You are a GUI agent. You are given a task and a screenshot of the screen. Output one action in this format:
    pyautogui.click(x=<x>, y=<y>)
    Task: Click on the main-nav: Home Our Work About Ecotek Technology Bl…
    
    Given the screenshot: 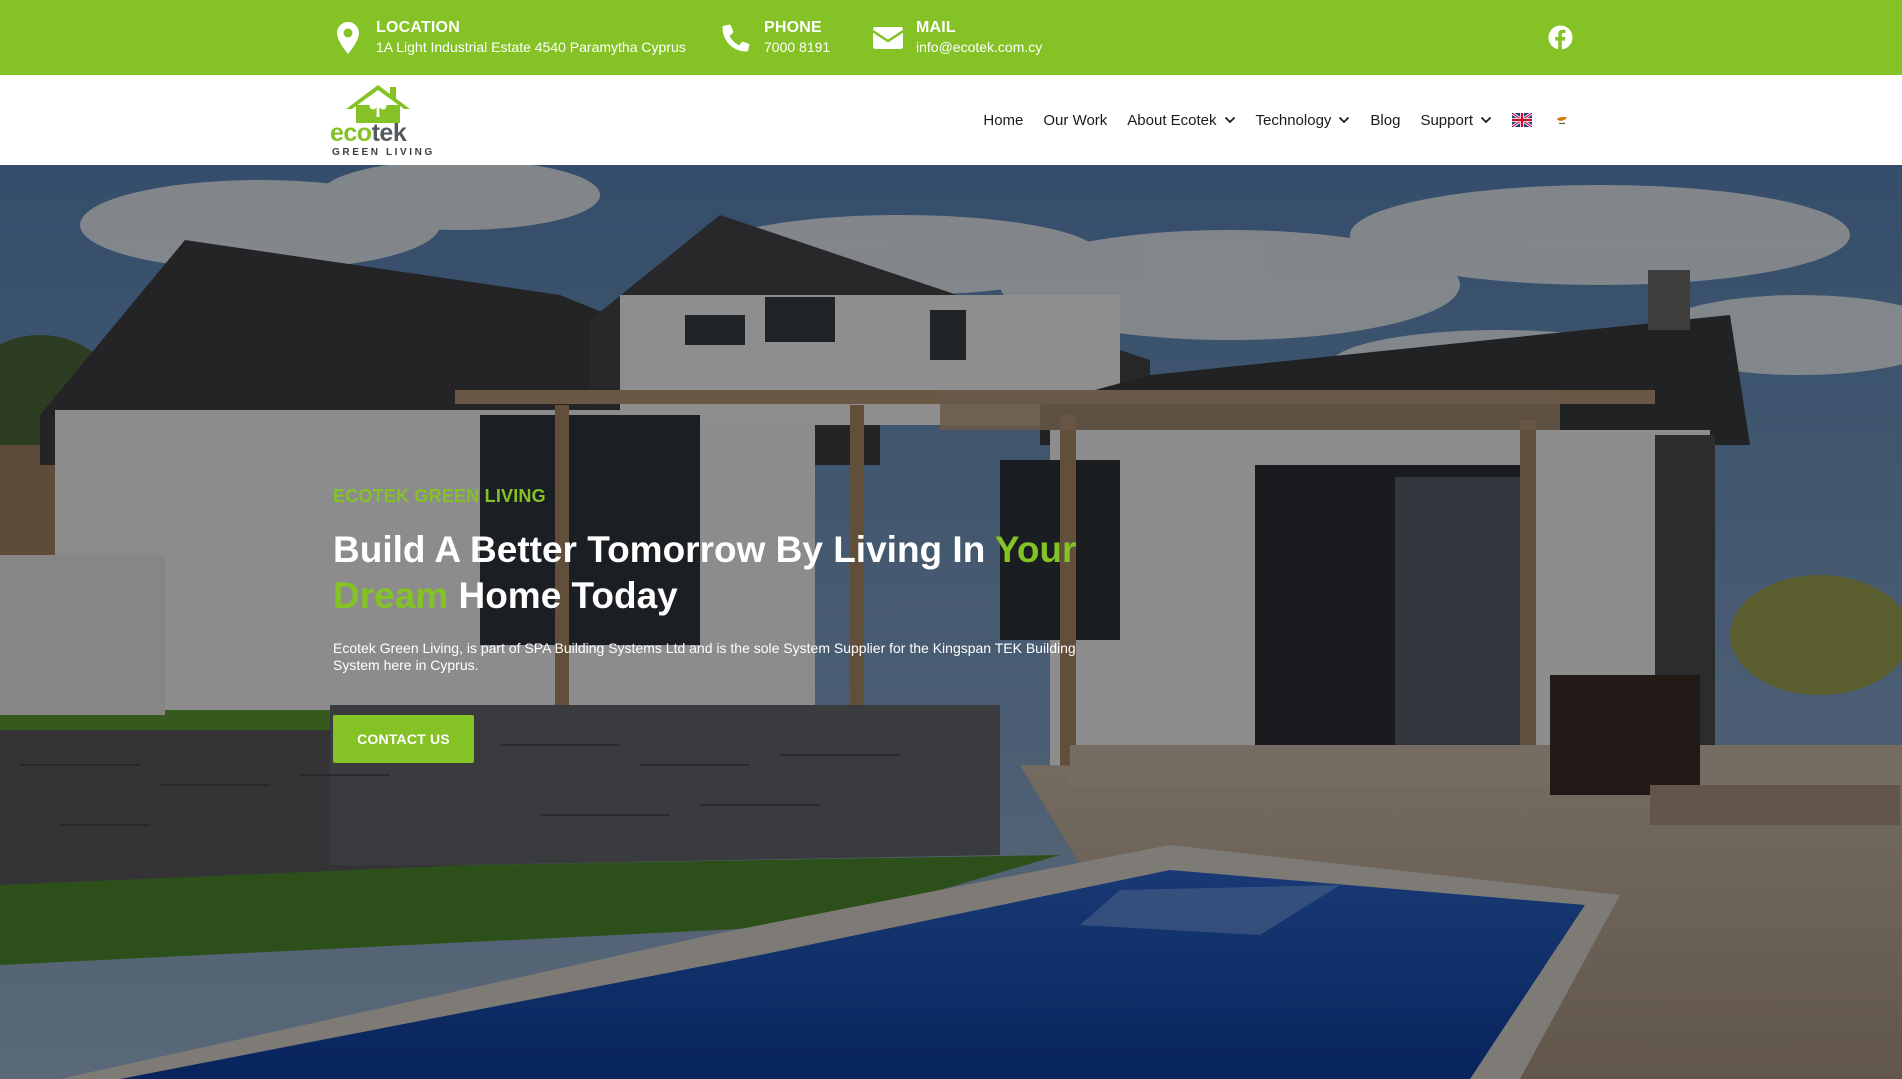 What is the action you would take?
    pyautogui.click(x=1267, y=120)
    